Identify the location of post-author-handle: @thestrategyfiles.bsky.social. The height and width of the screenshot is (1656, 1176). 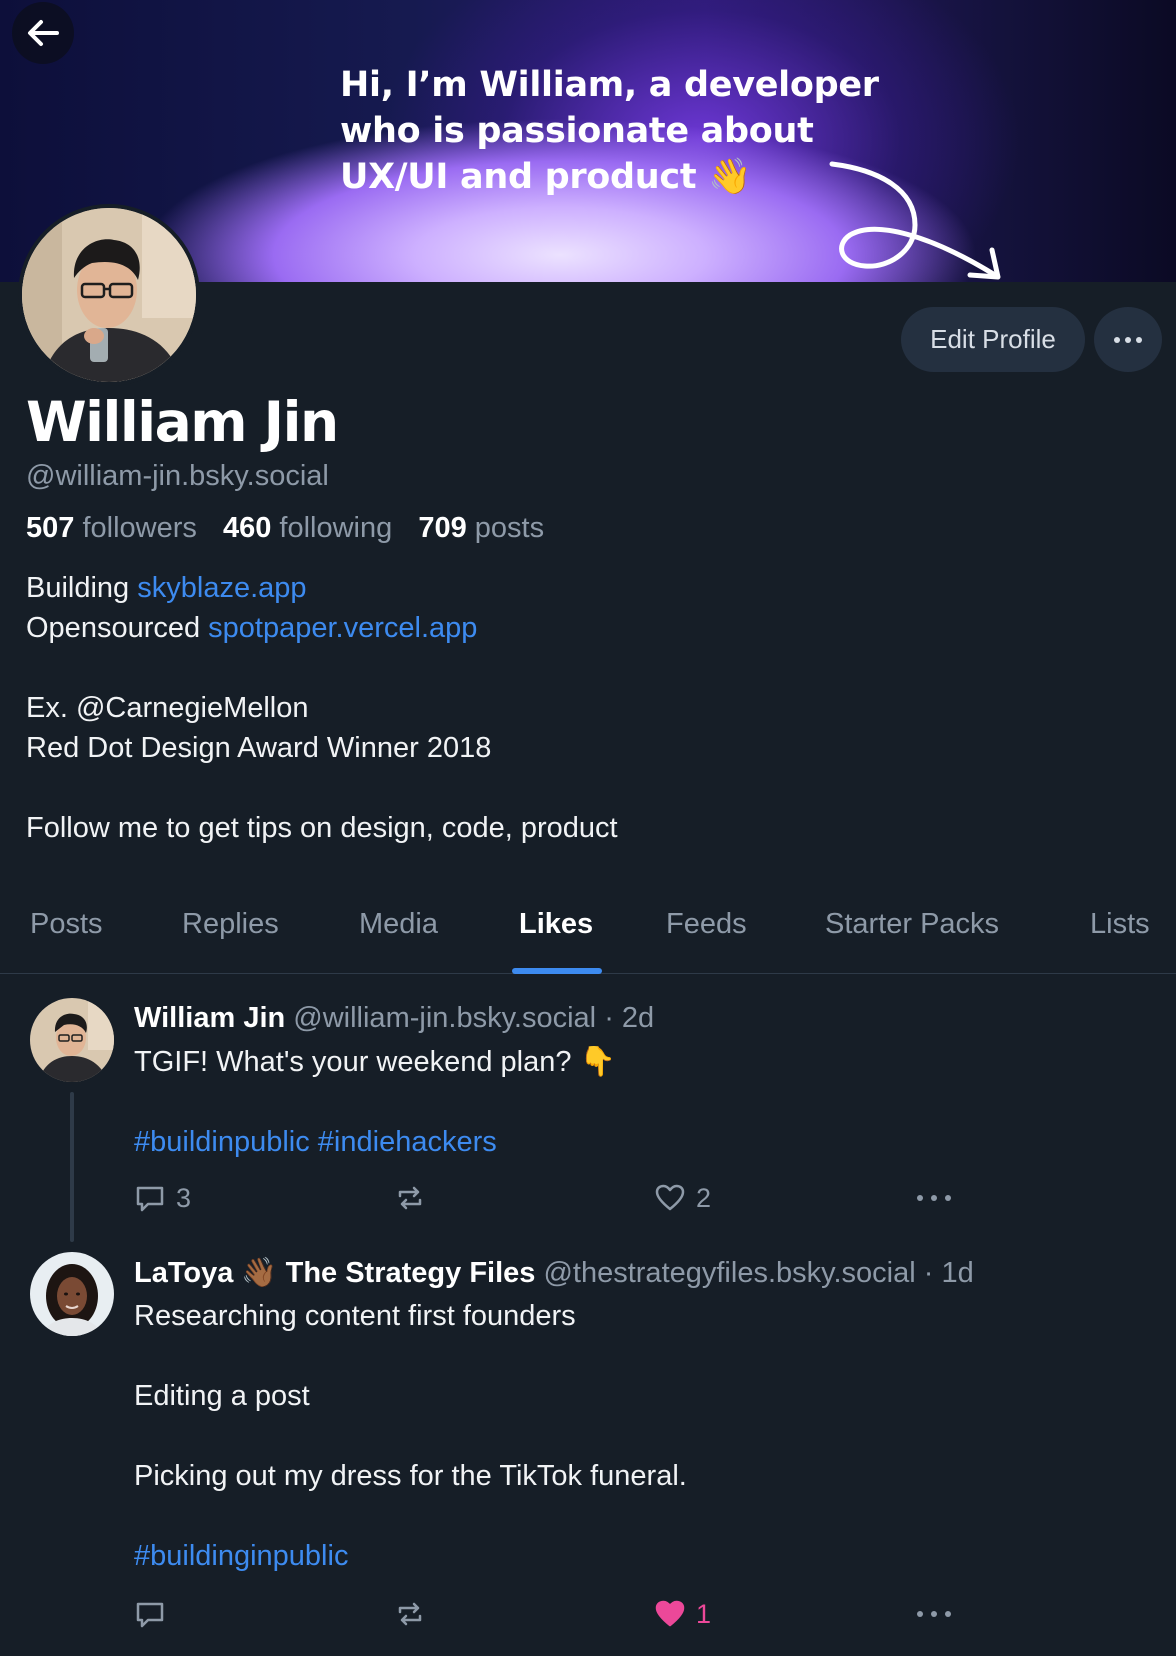
(729, 1273).